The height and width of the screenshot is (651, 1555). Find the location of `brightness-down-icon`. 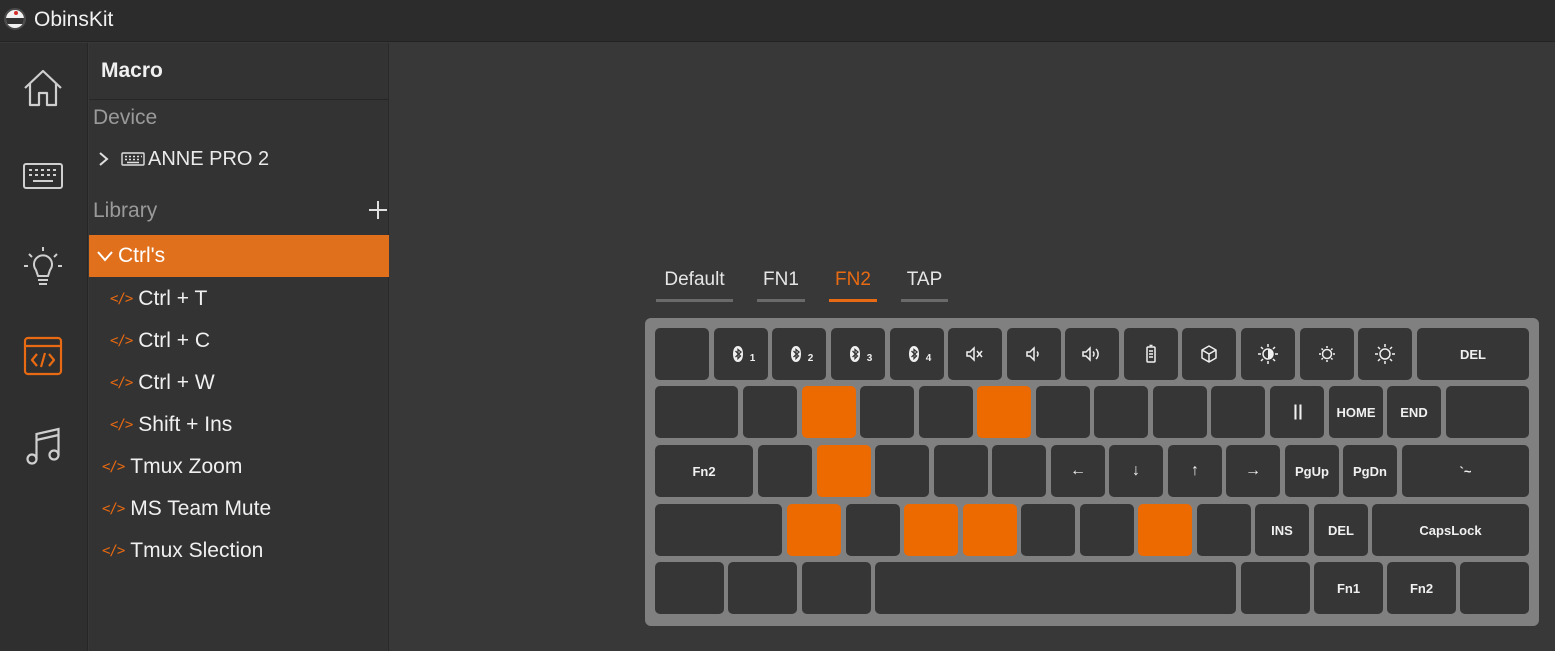

brightness-down-icon is located at coordinates (1327, 354).